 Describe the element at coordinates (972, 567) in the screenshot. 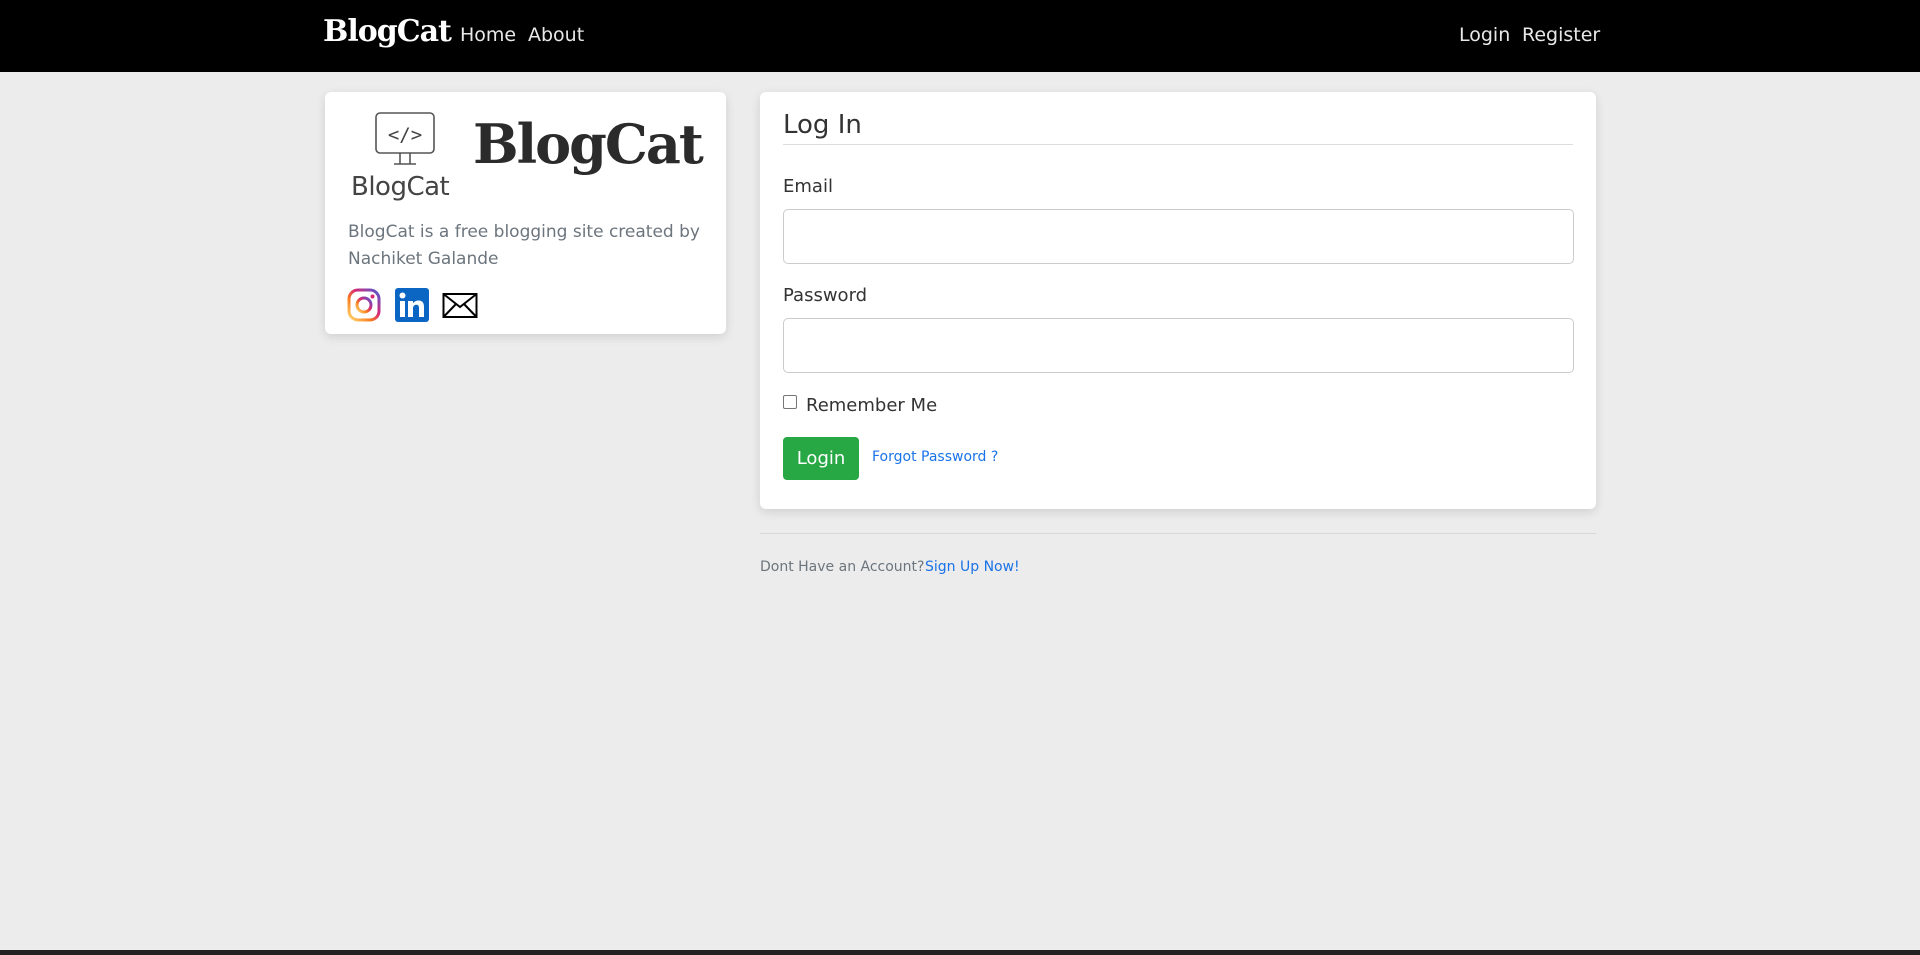

I see `sign-up-link: Sign Up Now!` at that location.